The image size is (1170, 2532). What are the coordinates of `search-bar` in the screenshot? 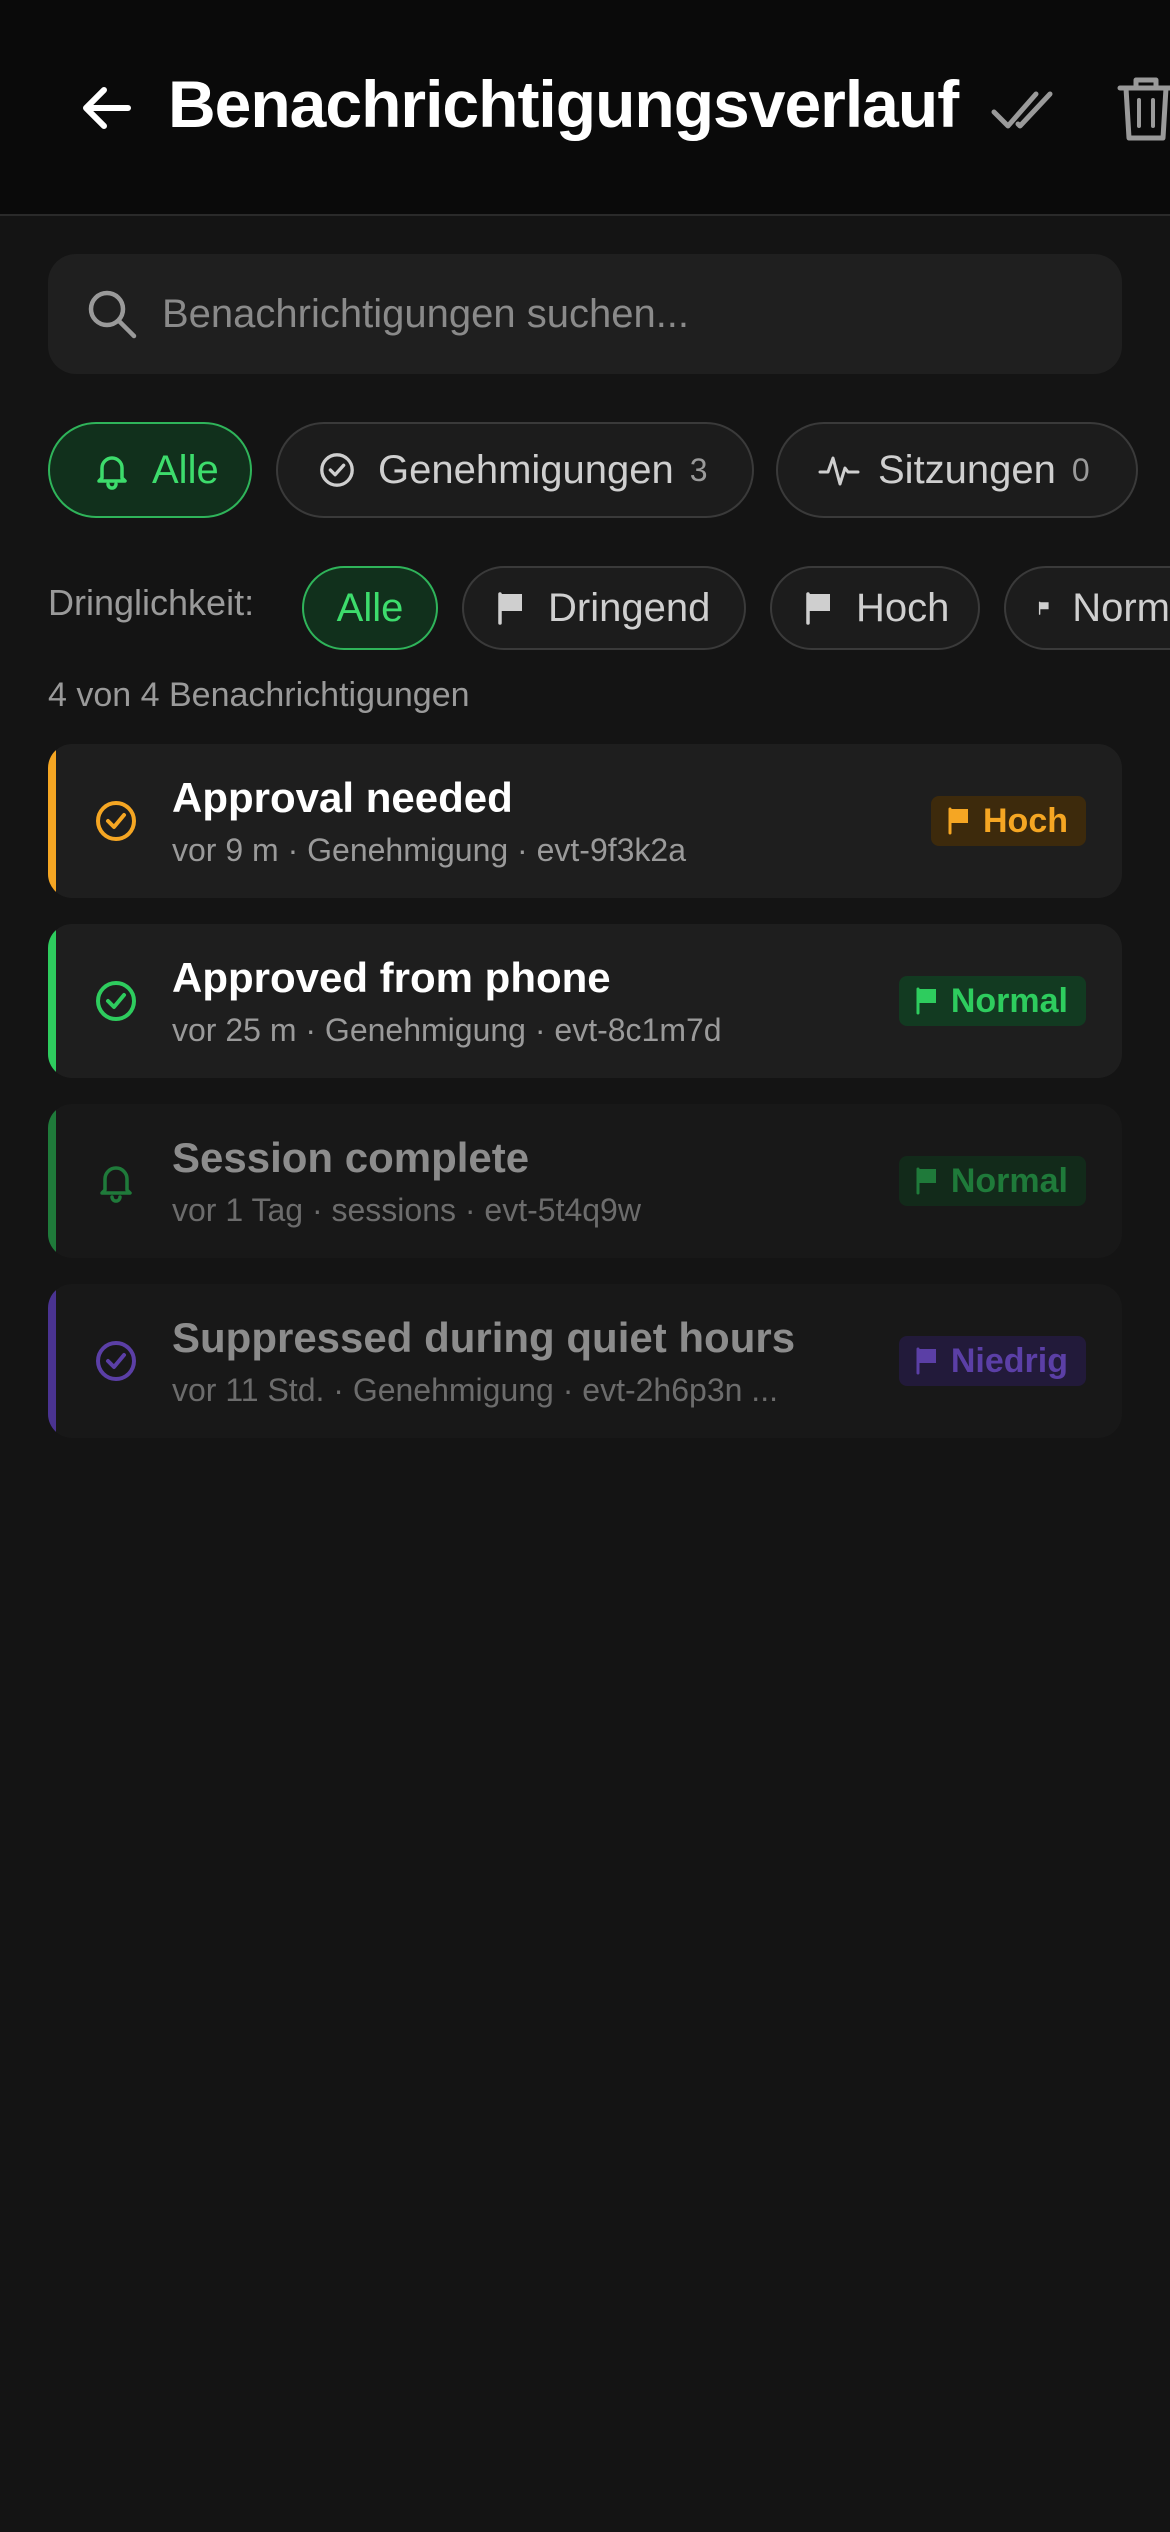 It's located at (585, 314).